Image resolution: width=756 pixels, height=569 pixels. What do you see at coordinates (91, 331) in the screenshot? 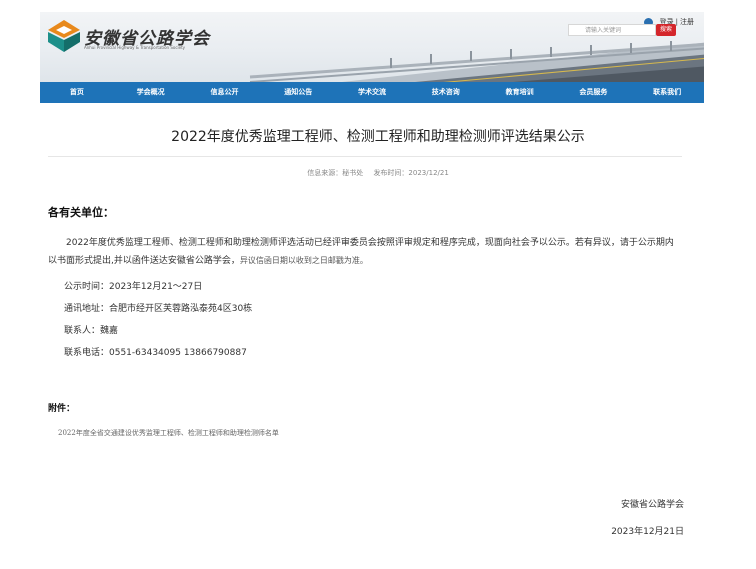
I see `contact-person: 联系人：魏嘉` at bounding box center [91, 331].